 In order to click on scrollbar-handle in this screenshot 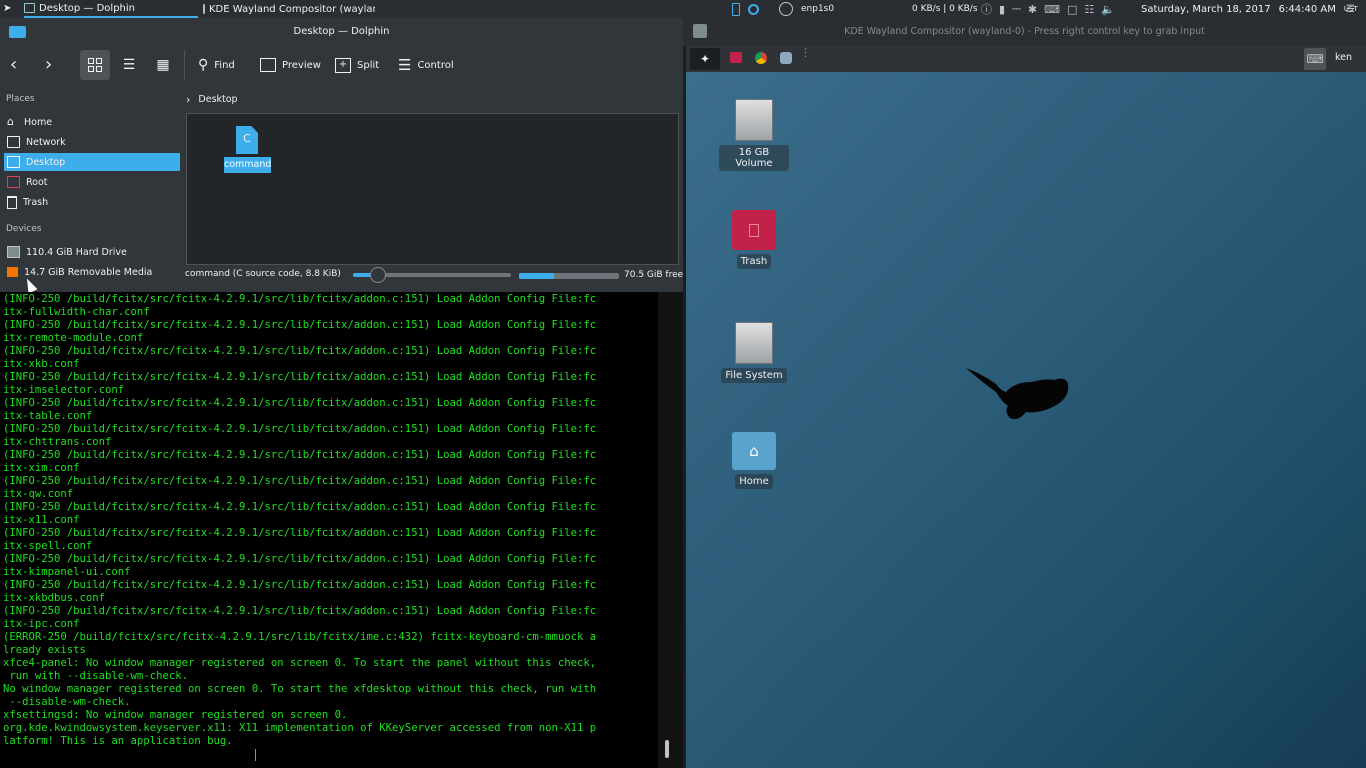, I will do `click(667, 749)`.